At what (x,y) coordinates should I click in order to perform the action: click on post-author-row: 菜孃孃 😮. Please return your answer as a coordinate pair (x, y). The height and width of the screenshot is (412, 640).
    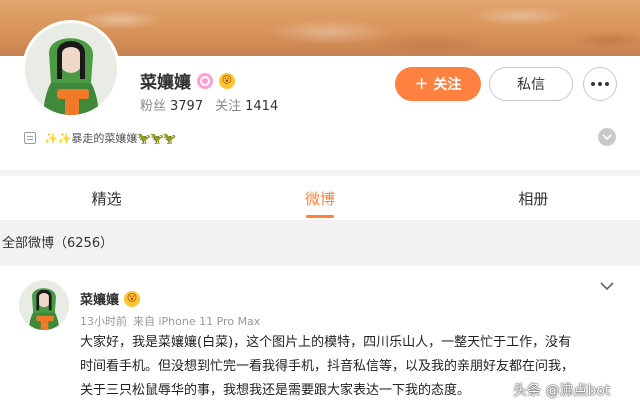
    Looking at the image, I should click on (110, 298).